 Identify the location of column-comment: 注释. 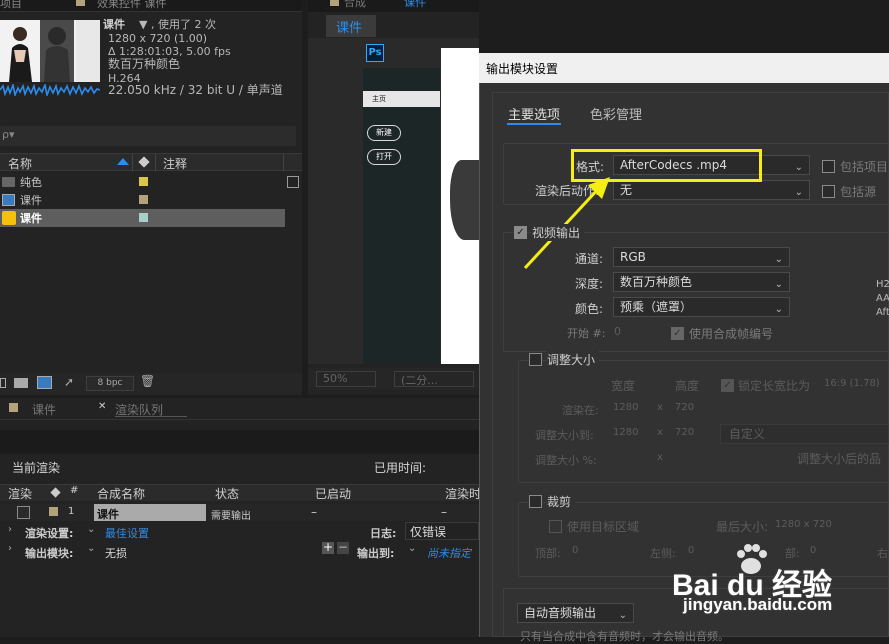
(175, 163).